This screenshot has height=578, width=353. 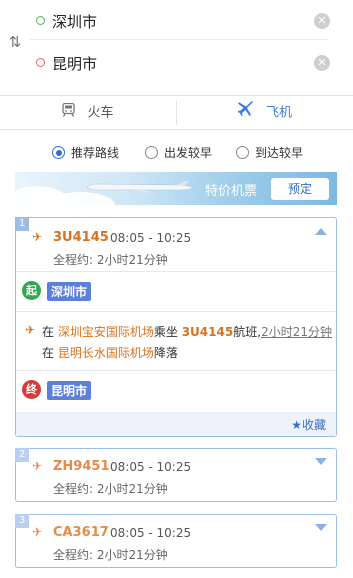 I want to click on flight-number: ZH9451, so click(x=81, y=466).